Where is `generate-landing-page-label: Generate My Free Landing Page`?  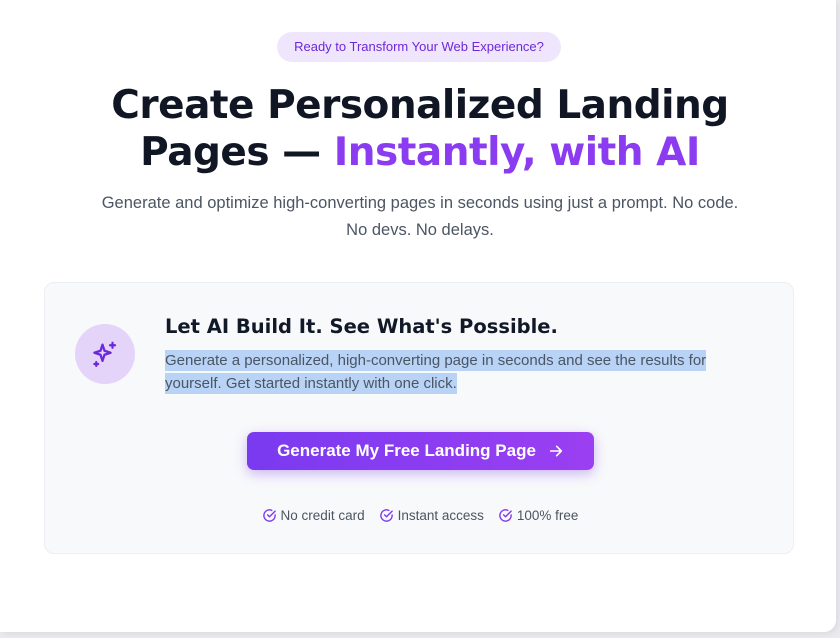 generate-landing-page-label: Generate My Free Landing Page is located at coordinates (406, 450).